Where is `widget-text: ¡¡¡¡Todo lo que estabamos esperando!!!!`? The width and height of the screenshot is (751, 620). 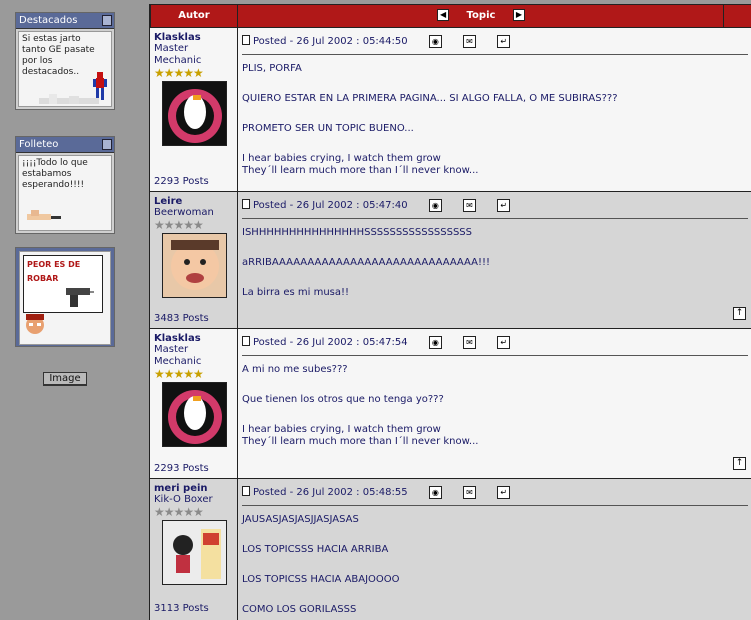
widget-text: ¡¡¡¡Todo lo que estabamos esperando!!!! is located at coordinates (55, 174).